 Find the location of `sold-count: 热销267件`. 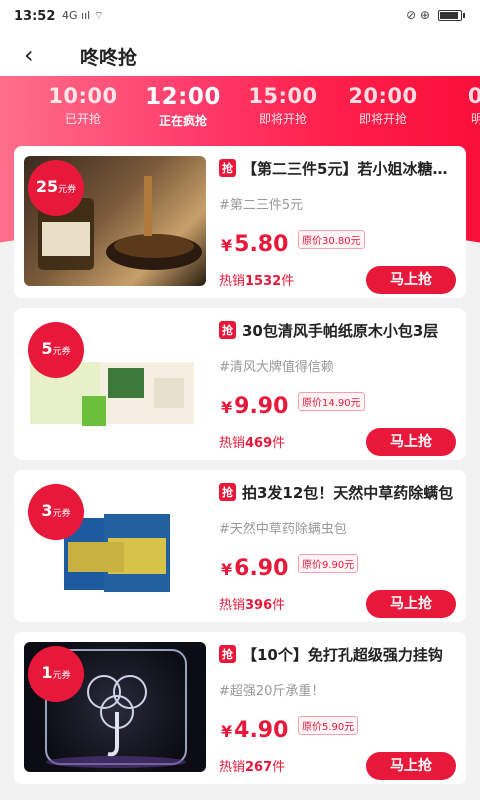

sold-count: 热销267件 is located at coordinates (252, 767).